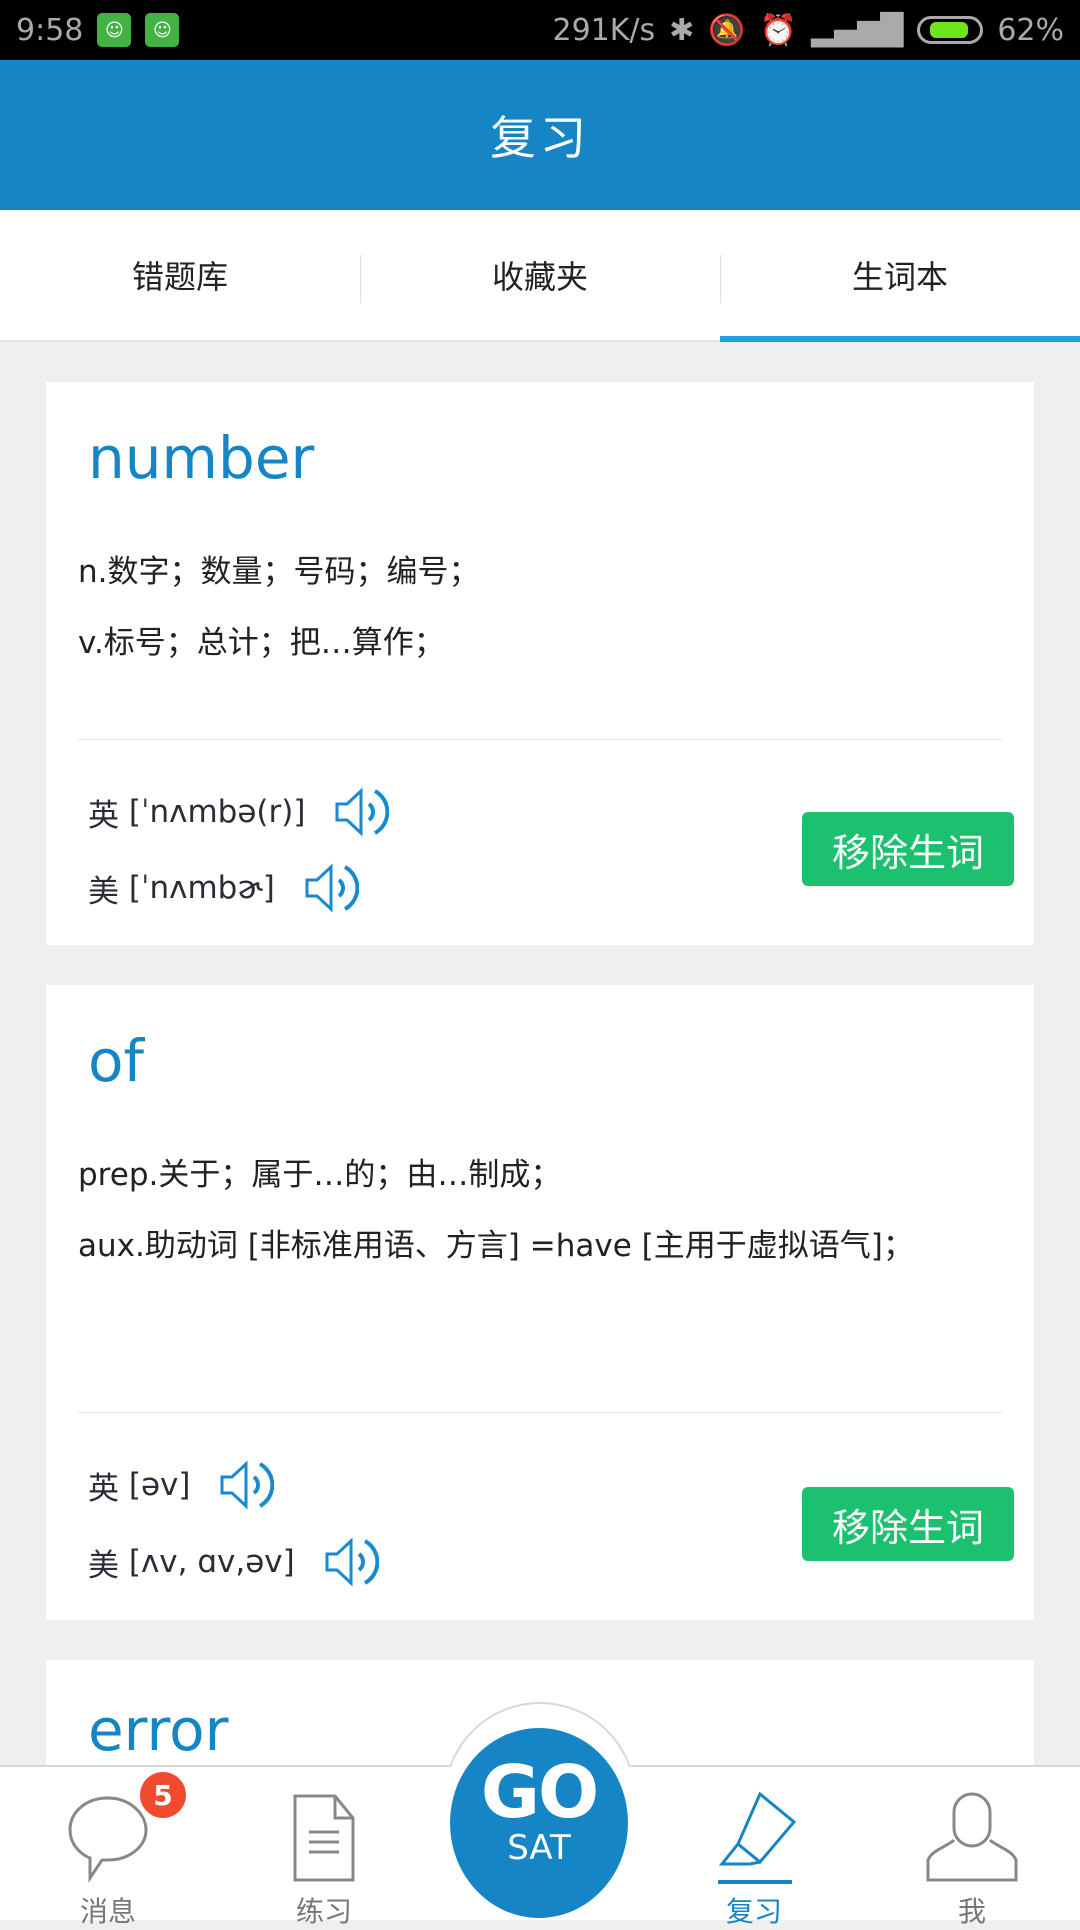 Image resolution: width=1080 pixels, height=1930 pixels. I want to click on nav-label: 消息, so click(107, 1911).